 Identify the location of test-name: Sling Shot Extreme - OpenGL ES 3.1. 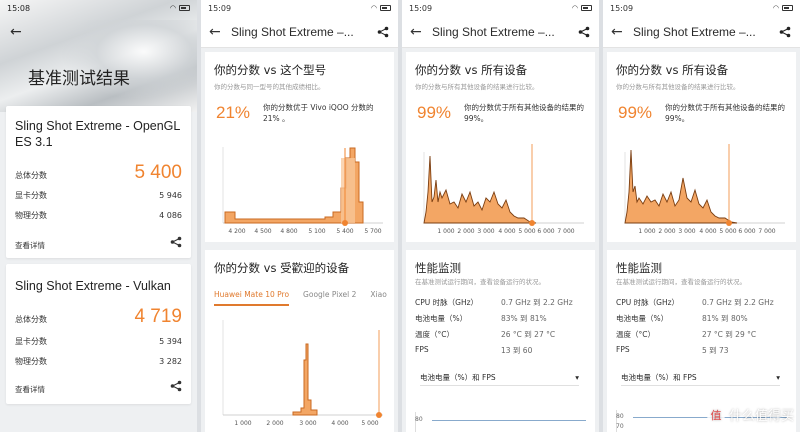
(97, 134).